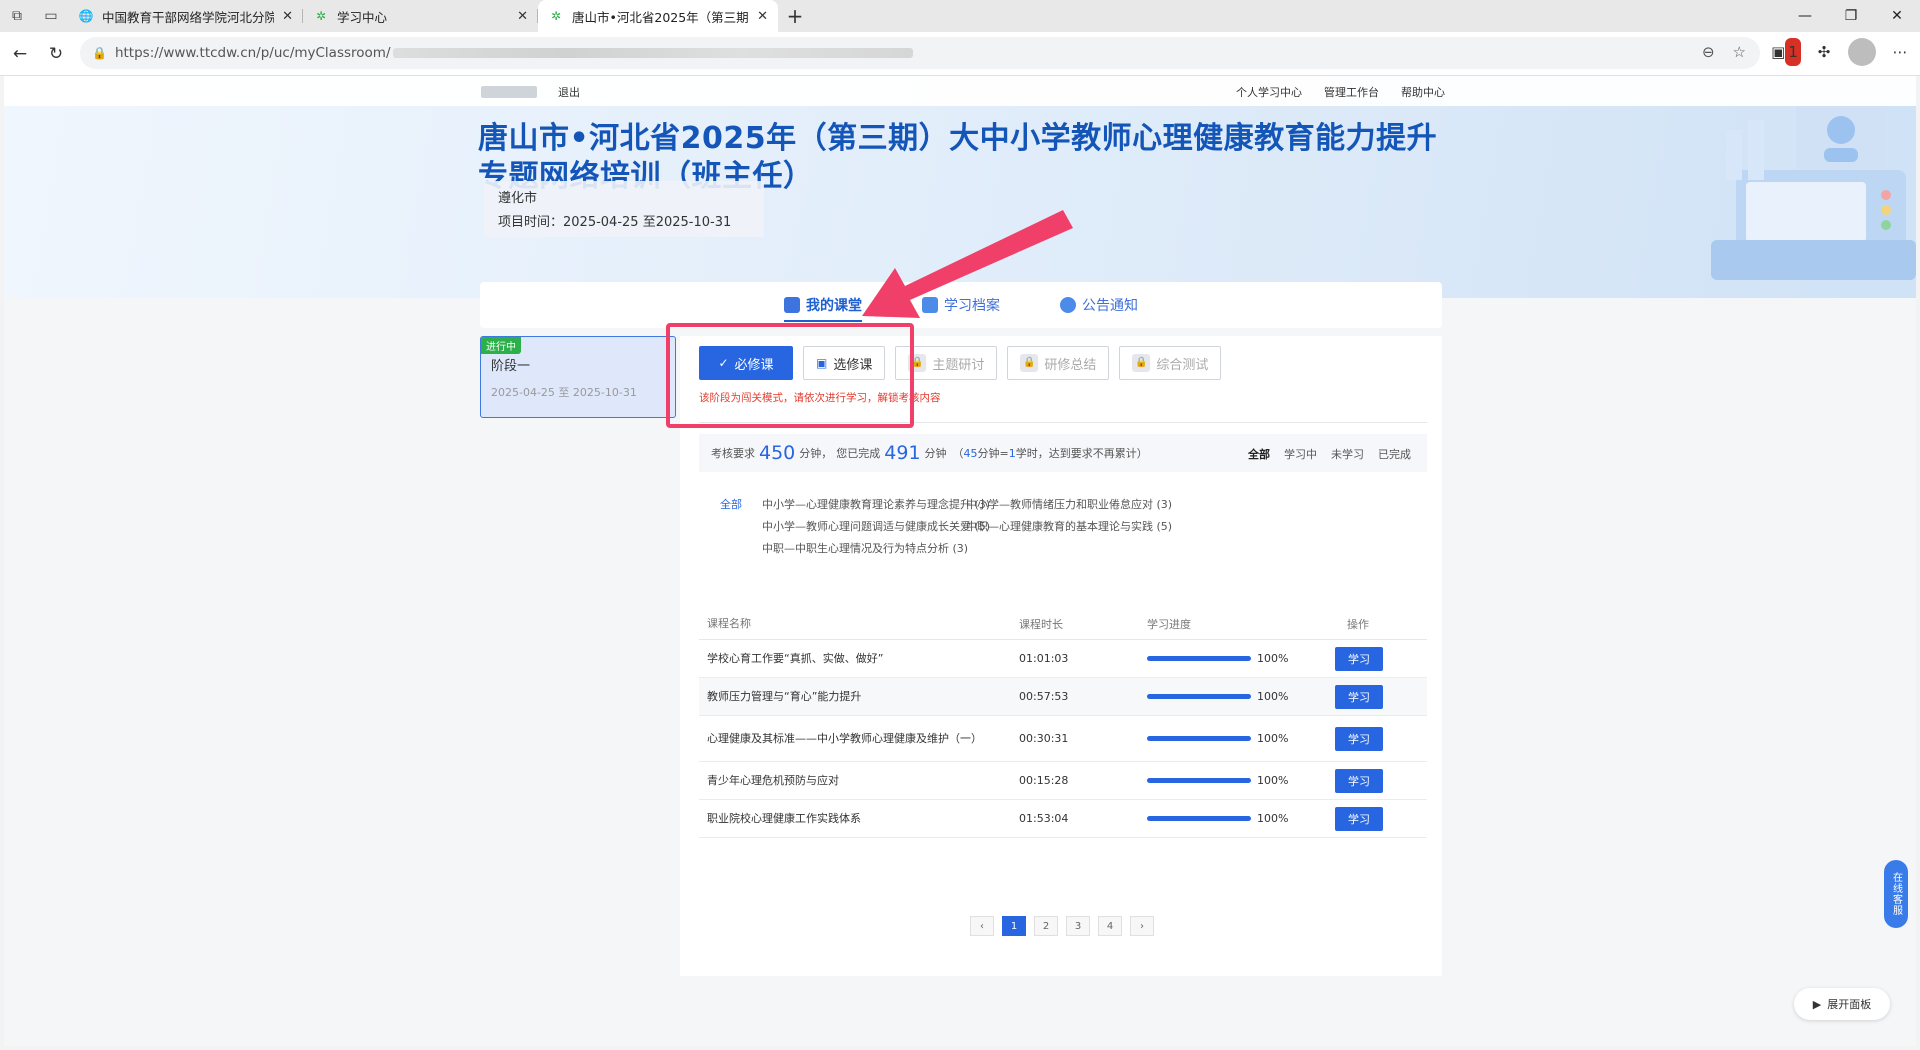  What do you see at coordinates (509, 92) in the screenshot?
I see `username-redacted` at bounding box center [509, 92].